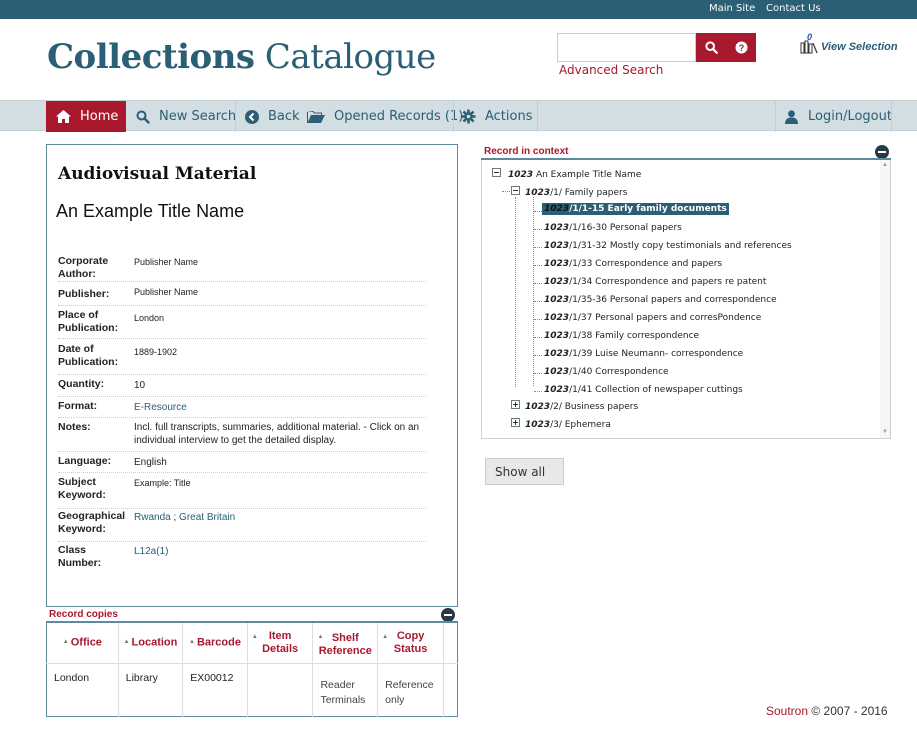 The width and height of the screenshot is (917, 748). What do you see at coordinates (80, 556) in the screenshot?
I see `field-label: Class Number:` at bounding box center [80, 556].